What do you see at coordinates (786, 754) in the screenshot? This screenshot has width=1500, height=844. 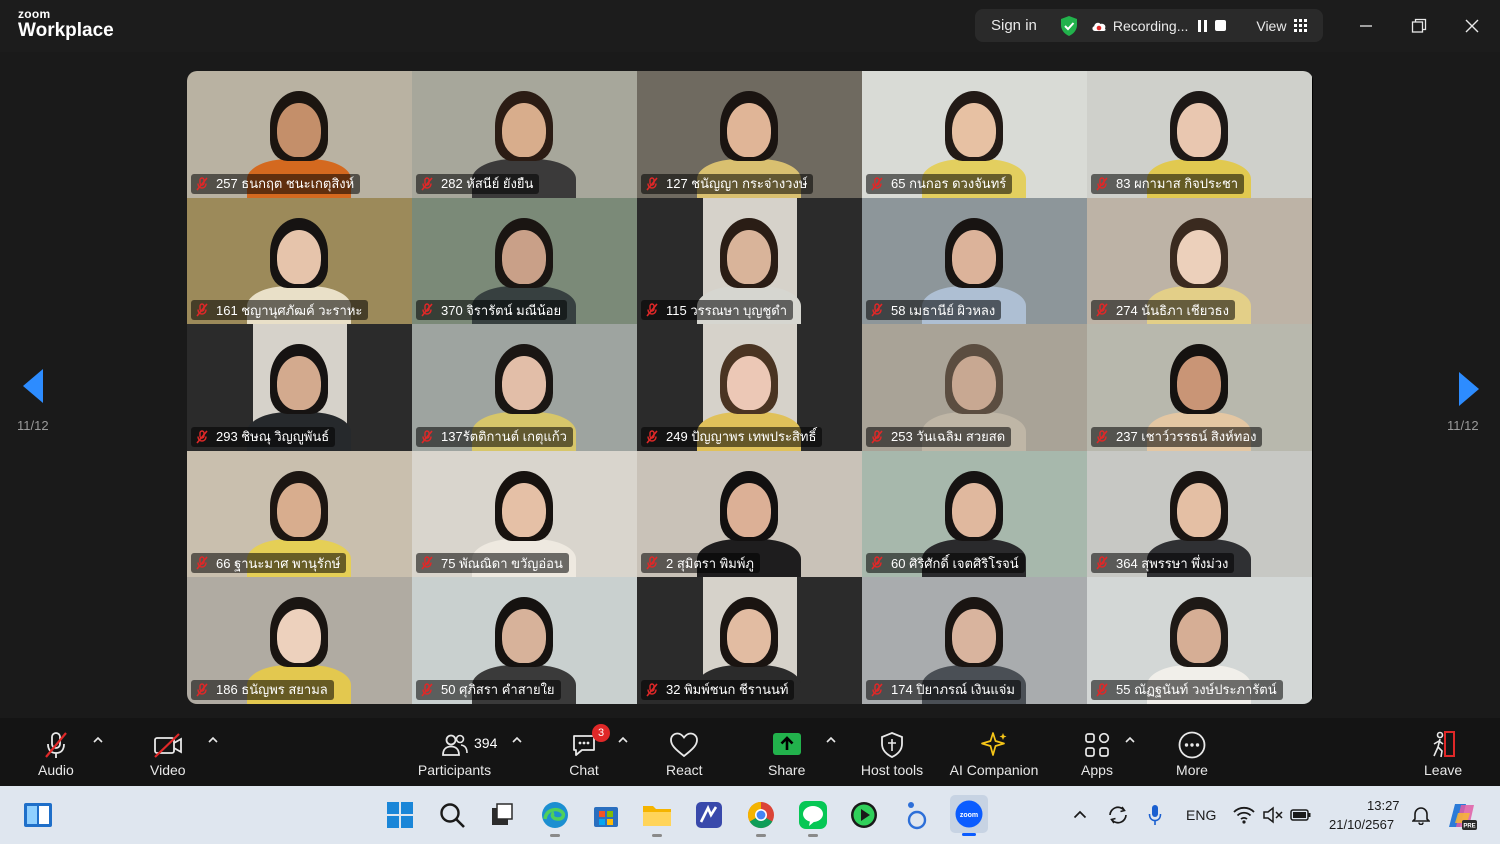 I see `share-button: Share` at bounding box center [786, 754].